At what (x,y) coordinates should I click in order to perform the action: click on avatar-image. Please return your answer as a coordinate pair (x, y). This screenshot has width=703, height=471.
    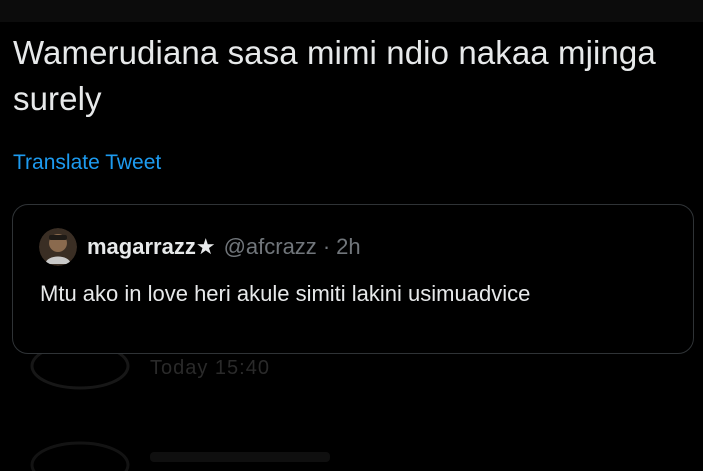
    Looking at the image, I should click on (58, 247).